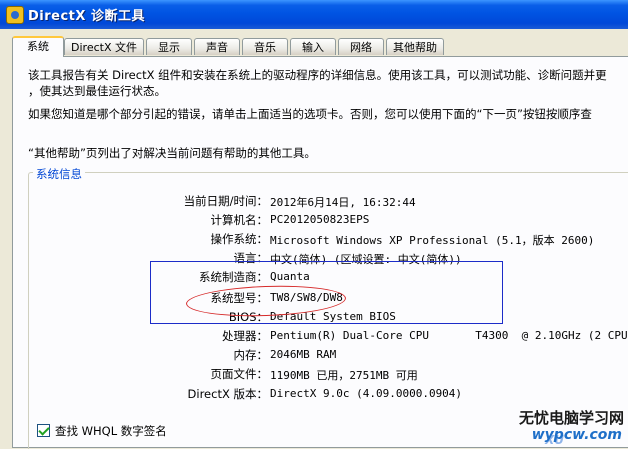 The image size is (628, 449). What do you see at coordinates (576, 435) in the screenshot?
I see `watermark-url: wypcw.com` at bounding box center [576, 435].